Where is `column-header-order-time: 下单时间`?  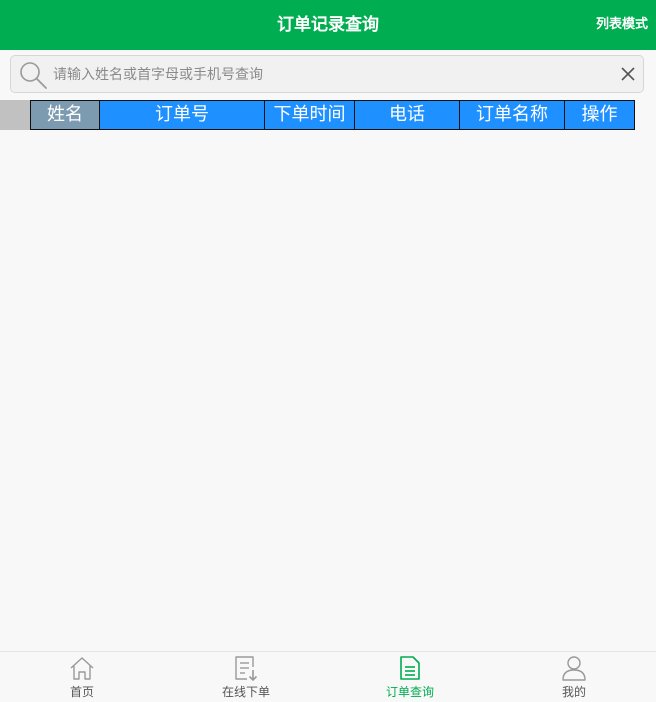 column-header-order-time: 下单时间 is located at coordinates (310, 115).